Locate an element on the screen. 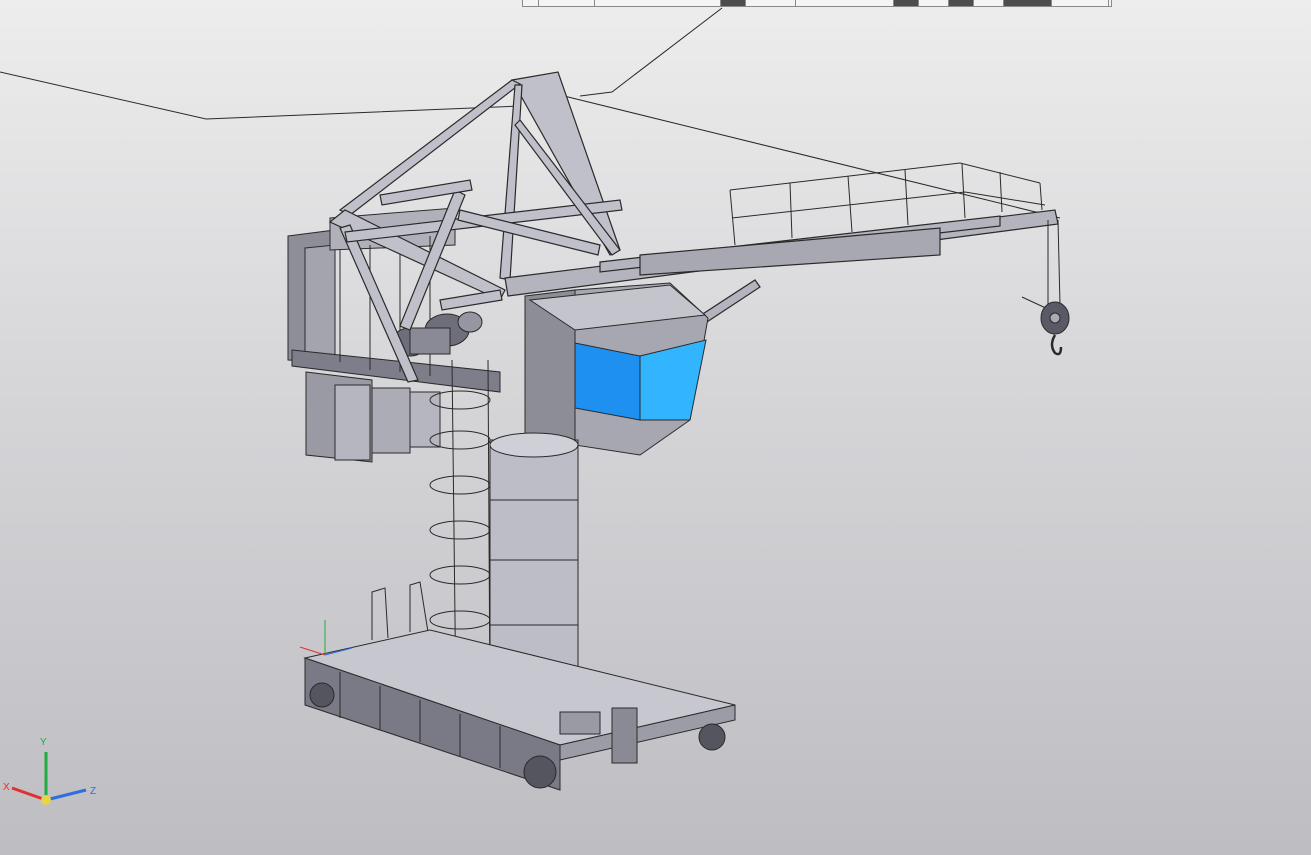 This screenshot has width=1311, height=855. axis-triad: Y X Z is located at coordinates (49, 771).